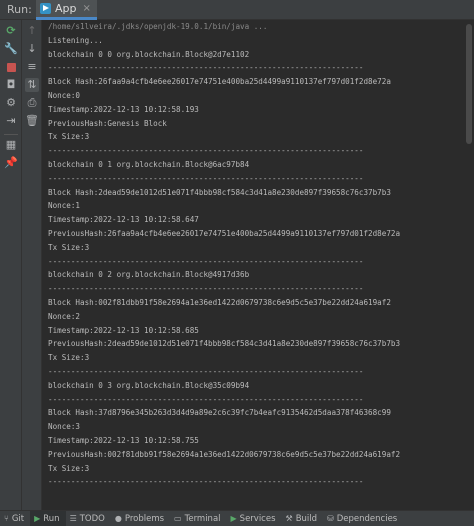 Image resolution: width=474 pixels, height=526 pixels. Describe the element at coordinates (32, 31) in the screenshot. I see `arrow-up-icon: ↑` at that location.